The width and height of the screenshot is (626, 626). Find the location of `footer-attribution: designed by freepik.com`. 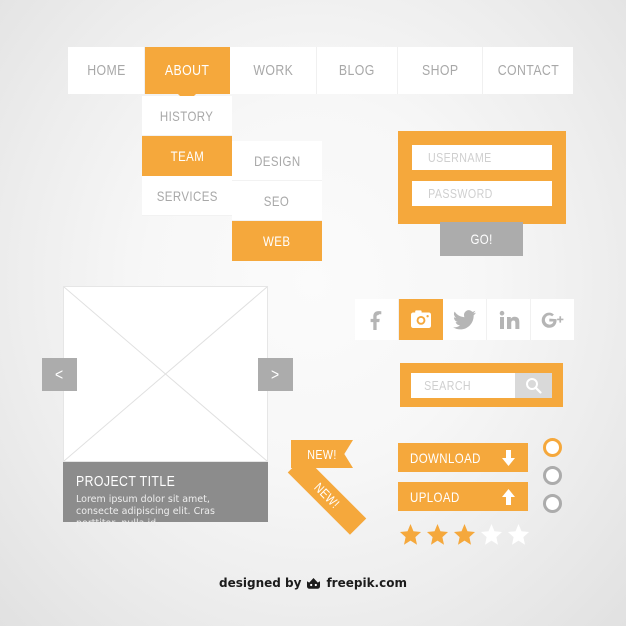

footer-attribution: designed by freepik.com is located at coordinates (313, 583).